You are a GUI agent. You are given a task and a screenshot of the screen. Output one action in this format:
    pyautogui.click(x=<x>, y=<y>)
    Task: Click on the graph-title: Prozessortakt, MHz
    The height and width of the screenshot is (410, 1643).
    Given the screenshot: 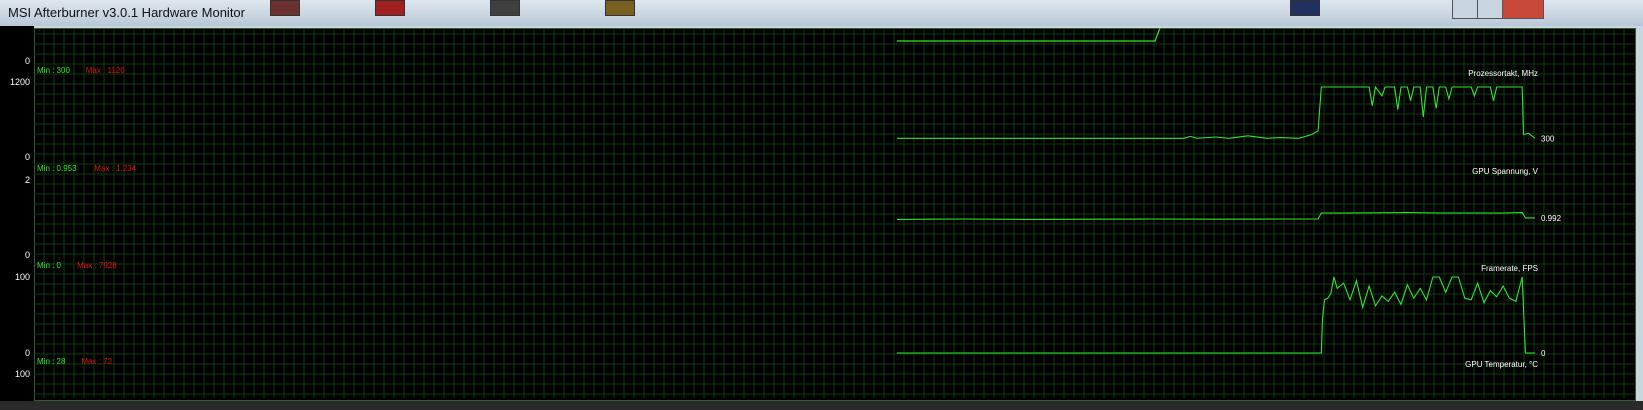 What is the action you would take?
    pyautogui.click(x=1503, y=73)
    